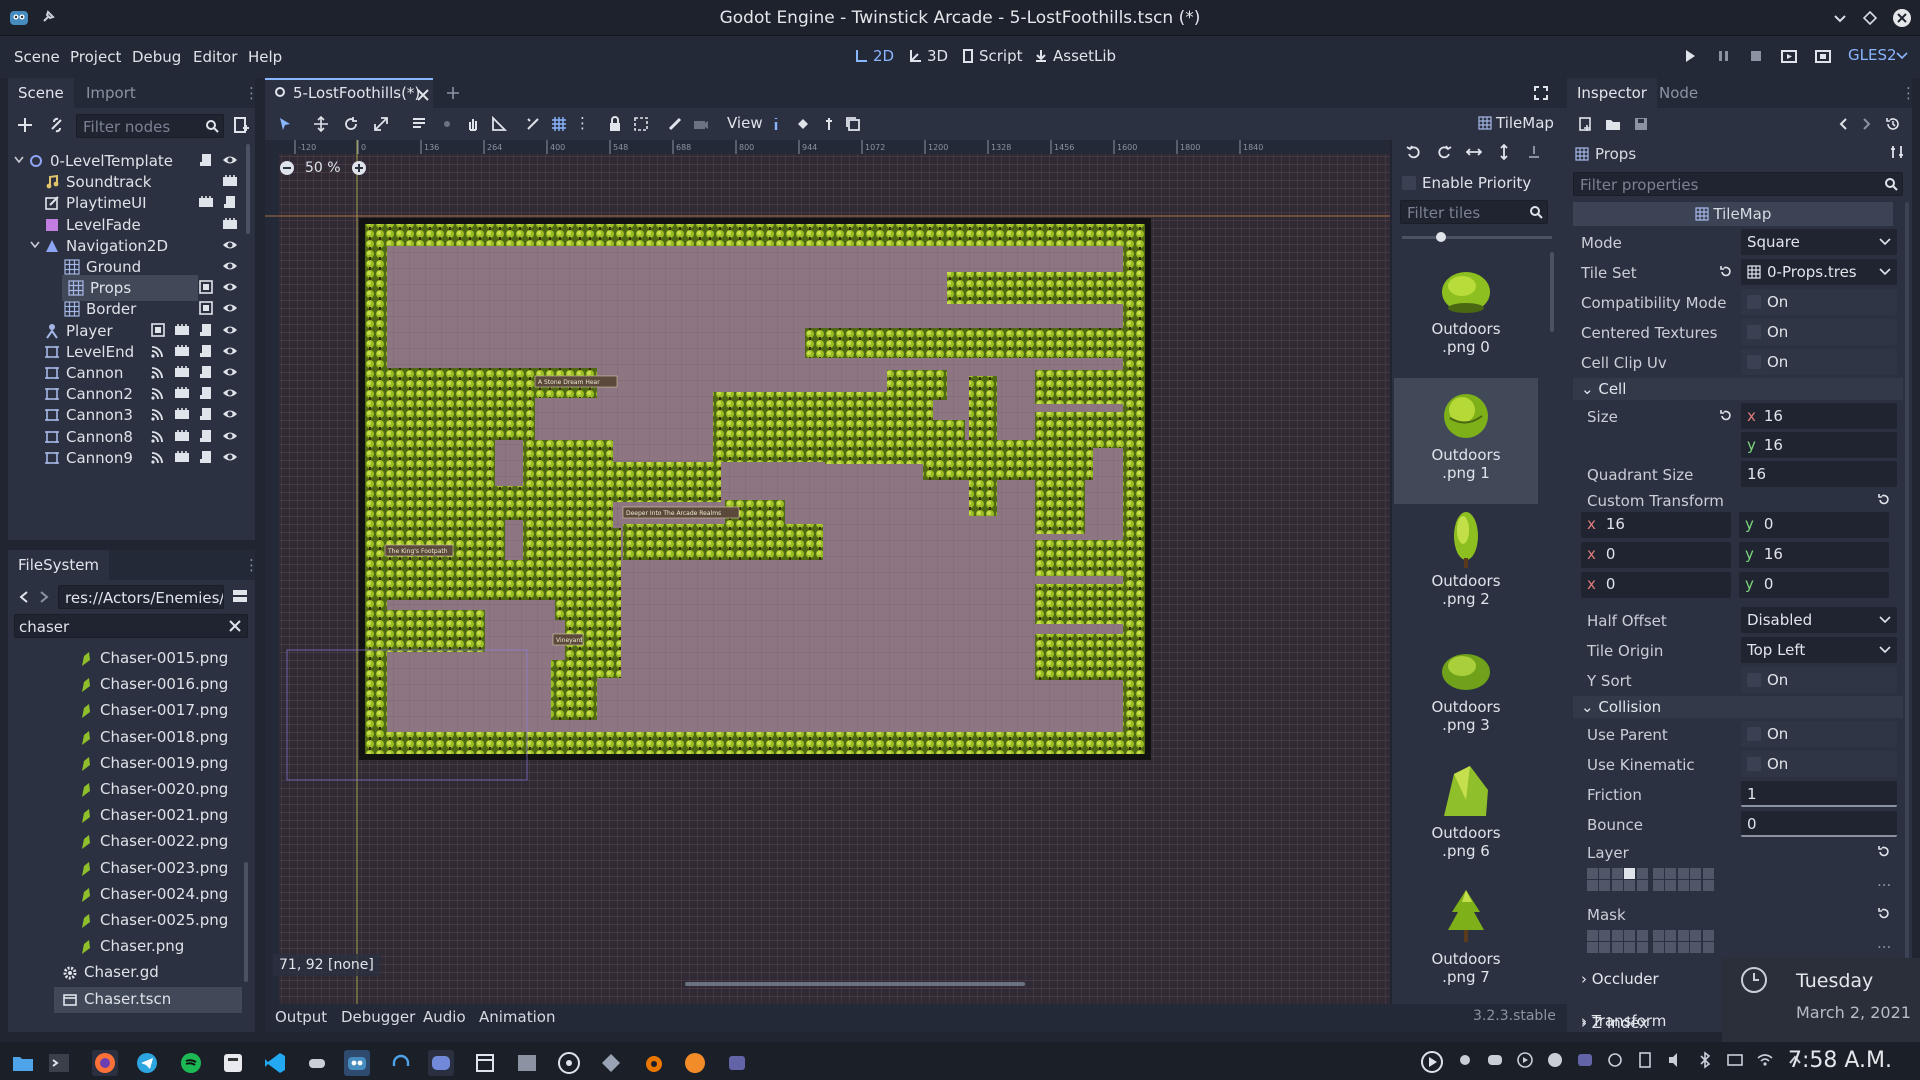 The height and width of the screenshot is (1080, 1920). I want to click on tile-option: Outdoors .png 1, so click(1466, 441).